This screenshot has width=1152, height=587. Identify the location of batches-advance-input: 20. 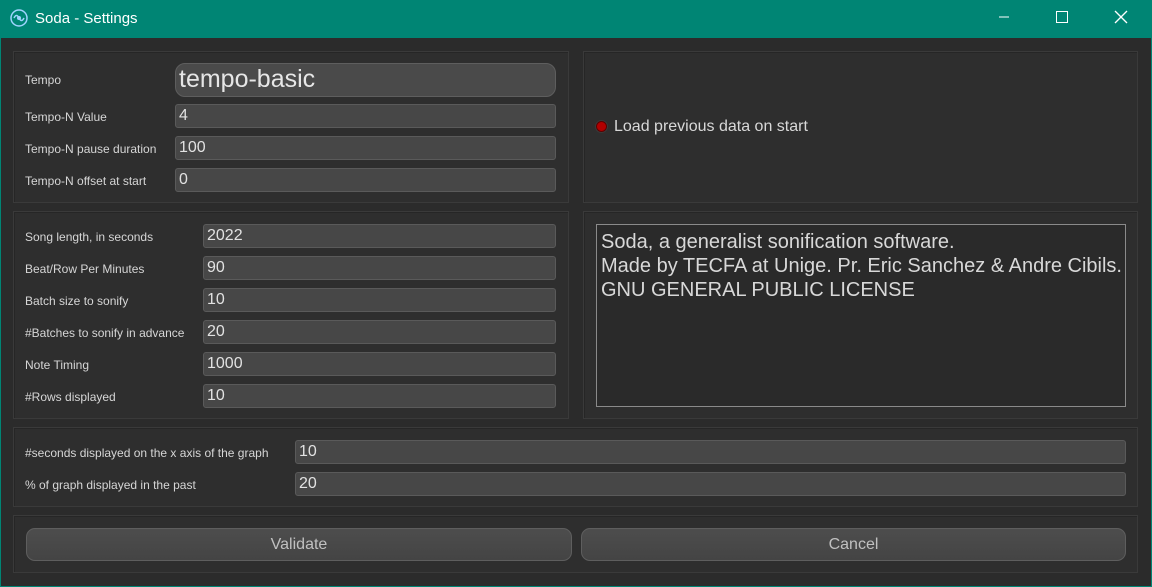
(379, 332).